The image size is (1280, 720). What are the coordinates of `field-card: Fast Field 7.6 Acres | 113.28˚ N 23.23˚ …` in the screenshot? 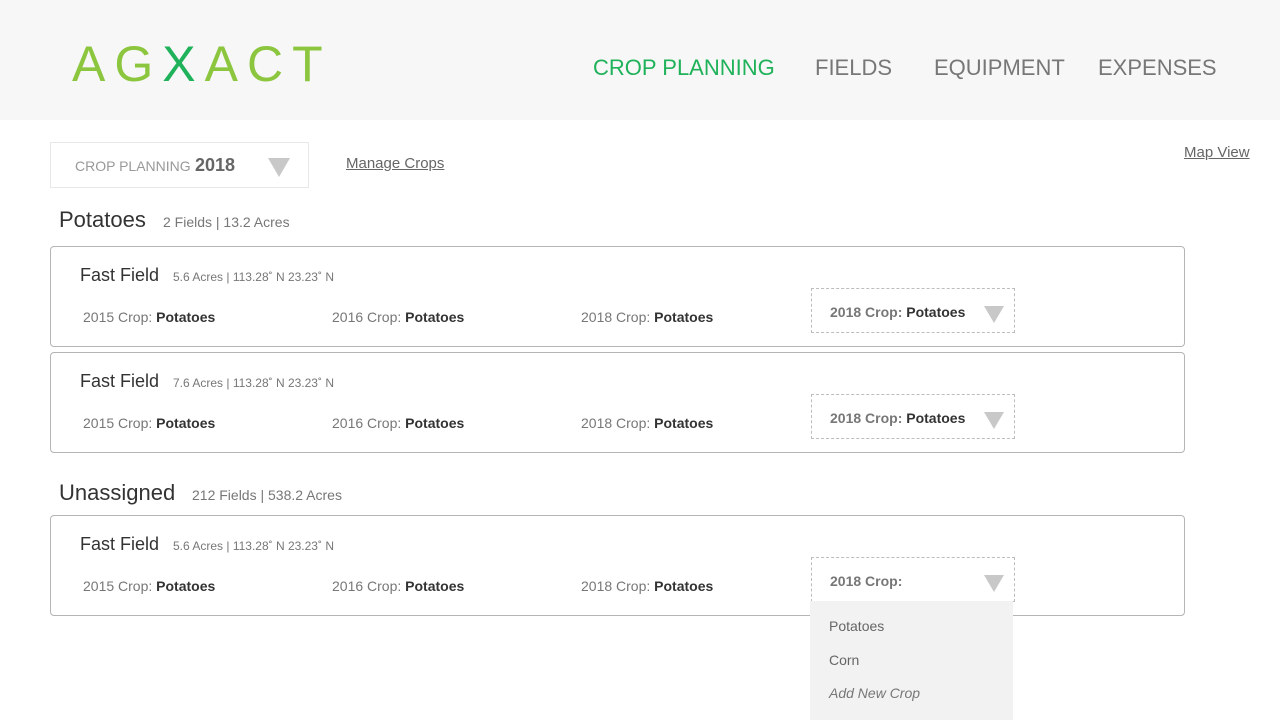 It's located at (617, 402).